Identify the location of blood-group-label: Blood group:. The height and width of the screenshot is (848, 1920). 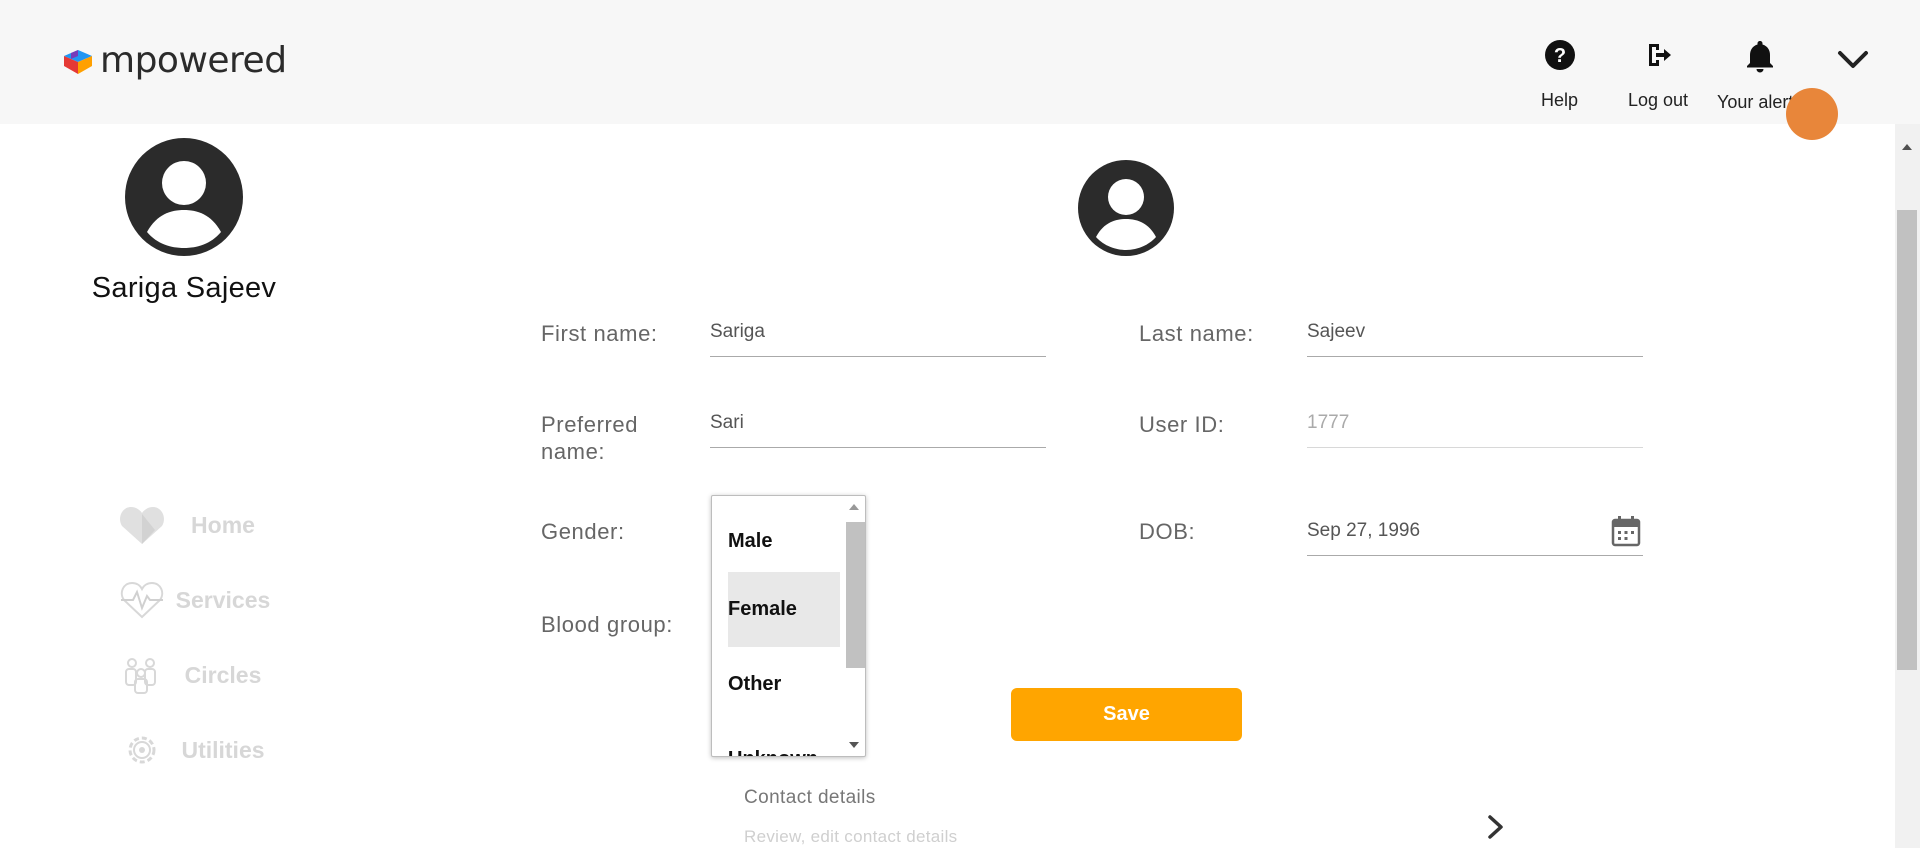
(607, 624).